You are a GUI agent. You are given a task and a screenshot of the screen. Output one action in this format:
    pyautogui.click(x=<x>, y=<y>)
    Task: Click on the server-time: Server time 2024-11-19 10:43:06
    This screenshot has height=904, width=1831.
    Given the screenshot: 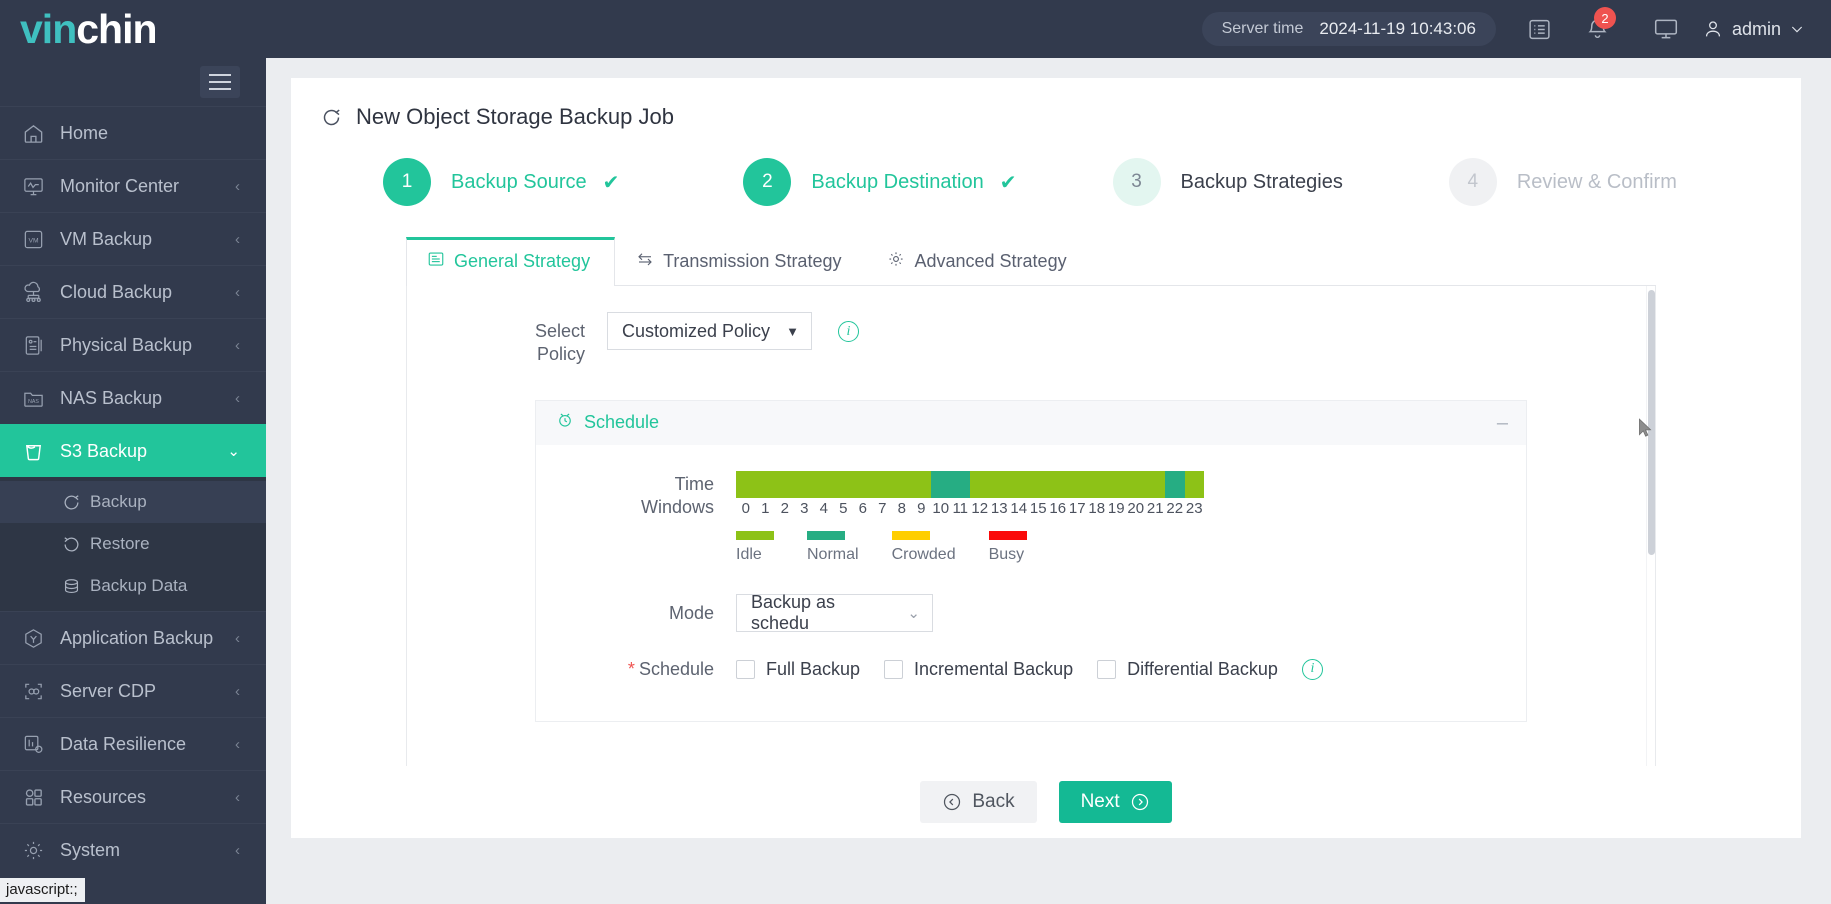 What is the action you would take?
    pyautogui.click(x=1348, y=29)
    